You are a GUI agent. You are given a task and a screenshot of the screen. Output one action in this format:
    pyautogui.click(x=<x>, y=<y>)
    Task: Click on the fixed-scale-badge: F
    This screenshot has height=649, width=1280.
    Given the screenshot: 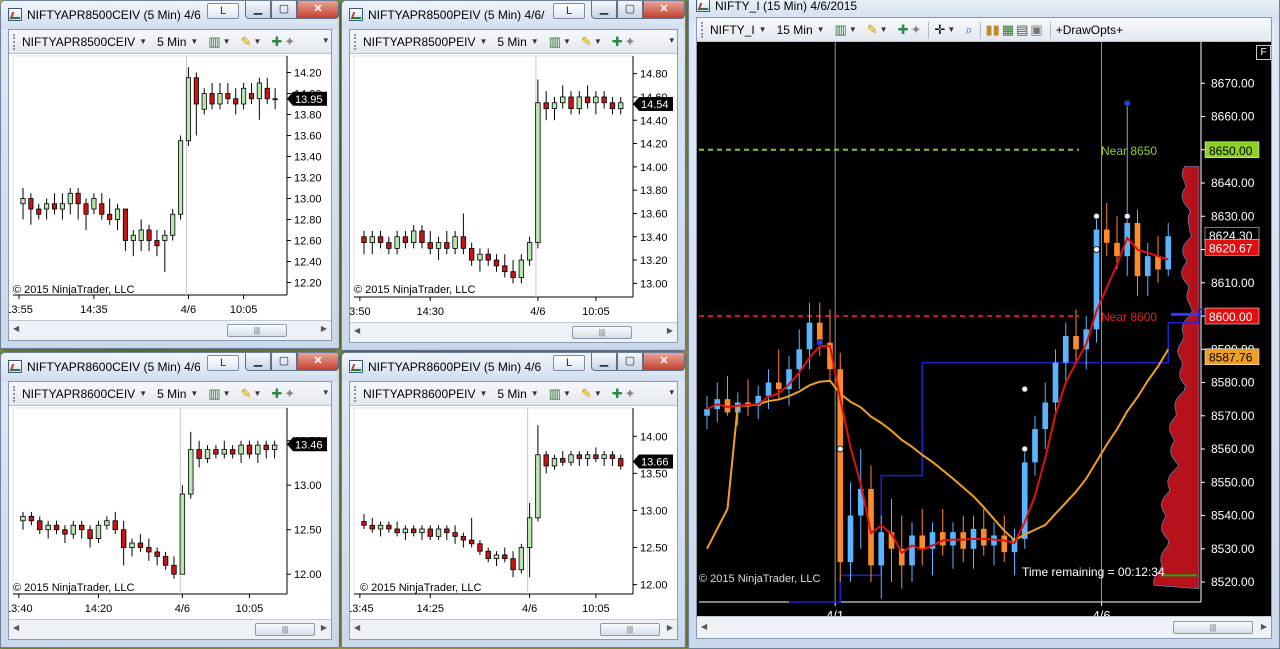 What is the action you would take?
    pyautogui.click(x=1263, y=52)
    